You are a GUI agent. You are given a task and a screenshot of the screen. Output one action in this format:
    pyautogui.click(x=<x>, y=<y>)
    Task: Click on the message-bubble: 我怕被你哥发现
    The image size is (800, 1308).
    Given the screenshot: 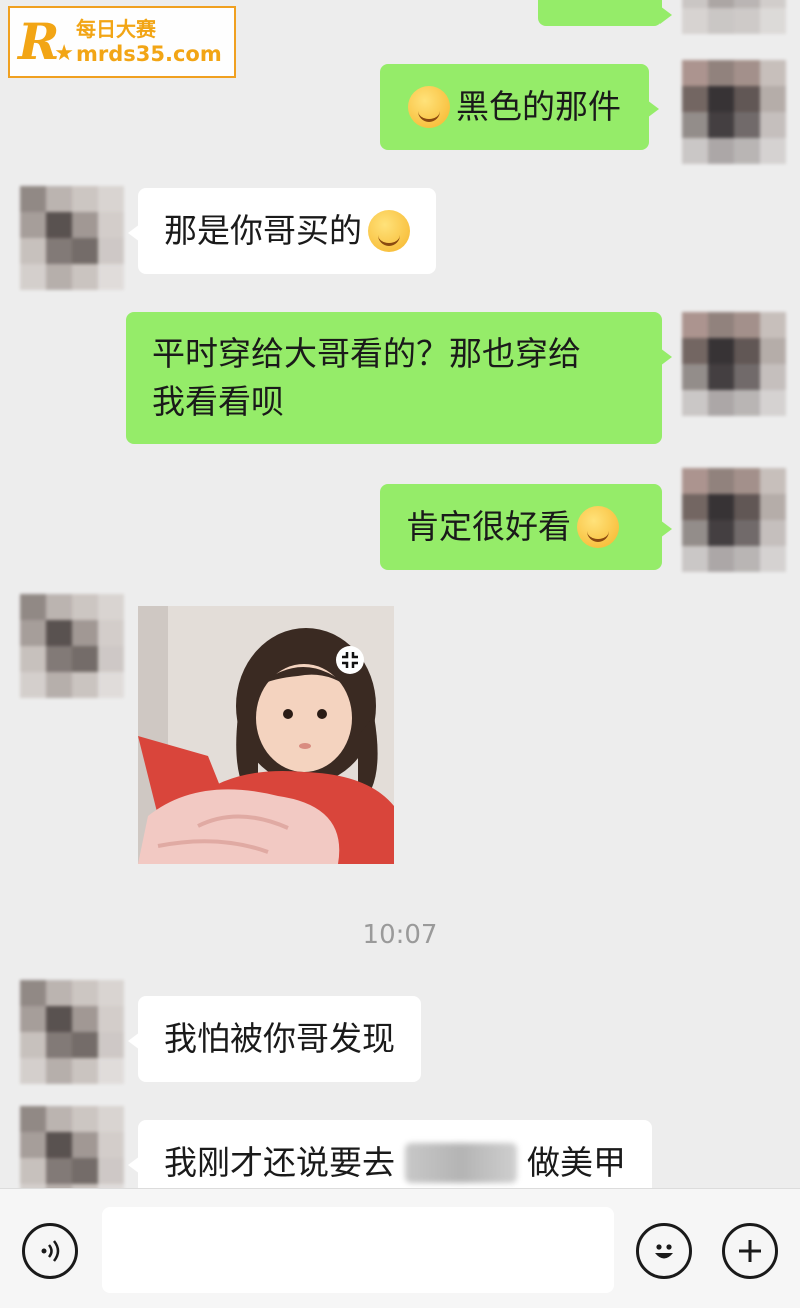 What is the action you would take?
    pyautogui.click(x=274, y=1039)
    